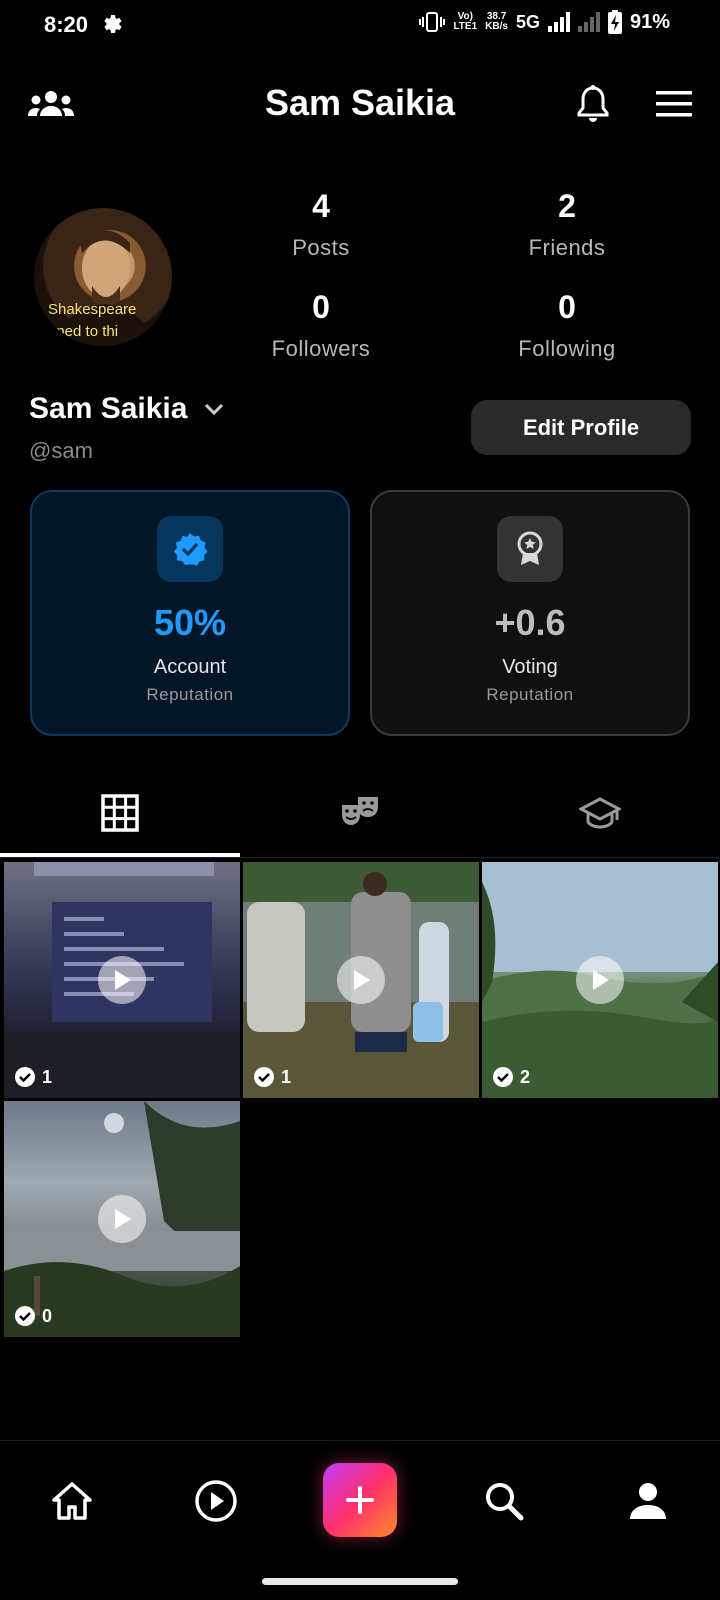  What do you see at coordinates (567, 307) in the screenshot?
I see `following-count: 0` at bounding box center [567, 307].